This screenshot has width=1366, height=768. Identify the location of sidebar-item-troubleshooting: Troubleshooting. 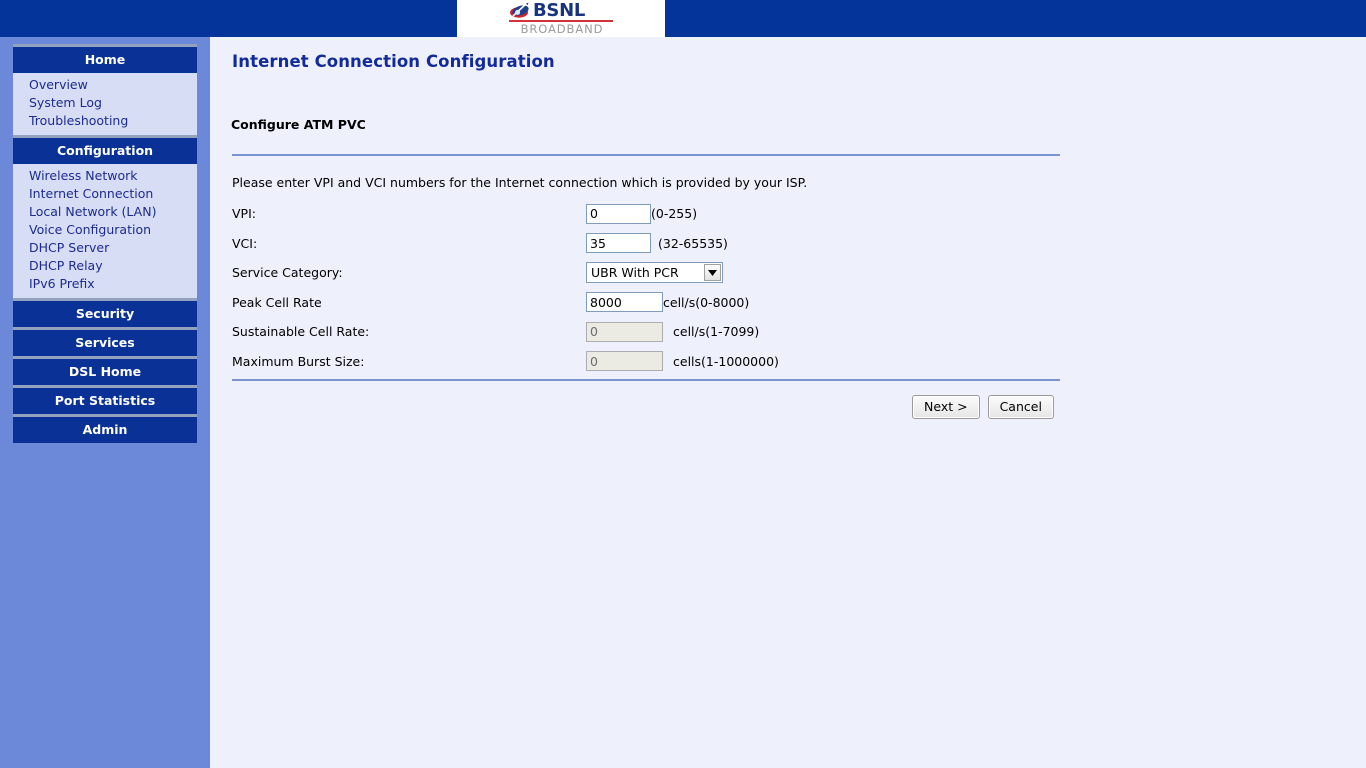
(113, 121).